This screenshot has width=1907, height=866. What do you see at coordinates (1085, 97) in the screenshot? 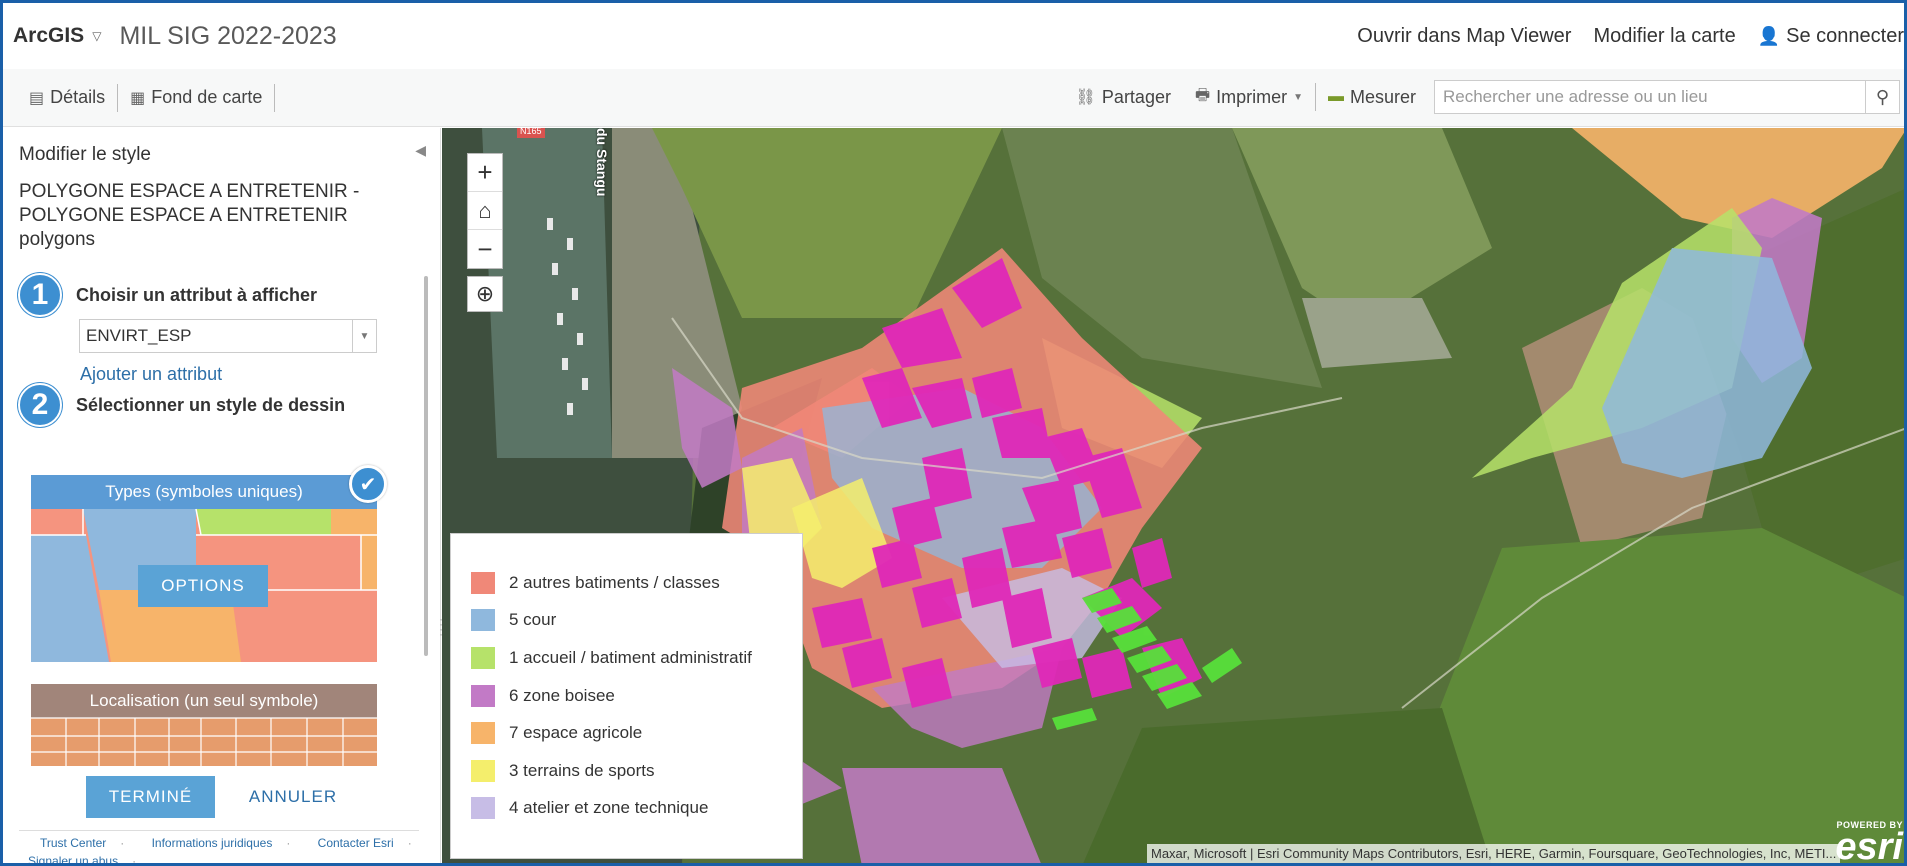
I see `link-icon: ⛓` at bounding box center [1085, 97].